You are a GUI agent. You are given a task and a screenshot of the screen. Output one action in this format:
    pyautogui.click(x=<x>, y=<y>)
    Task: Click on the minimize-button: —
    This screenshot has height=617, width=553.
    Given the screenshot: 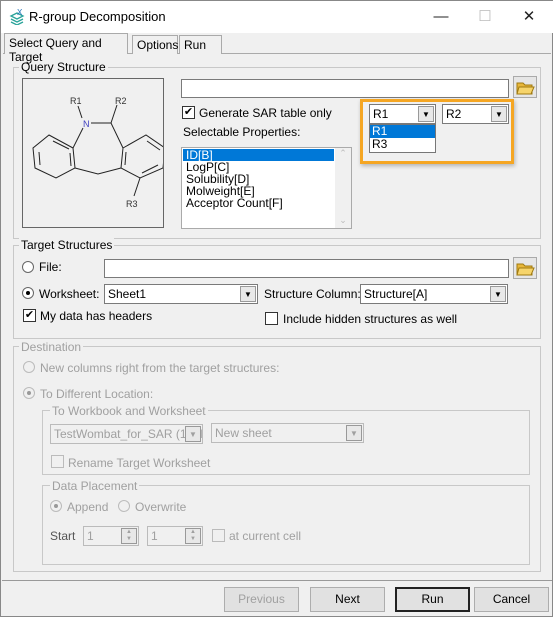 What is the action you would take?
    pyautogui.click(x=441, y=17)
    